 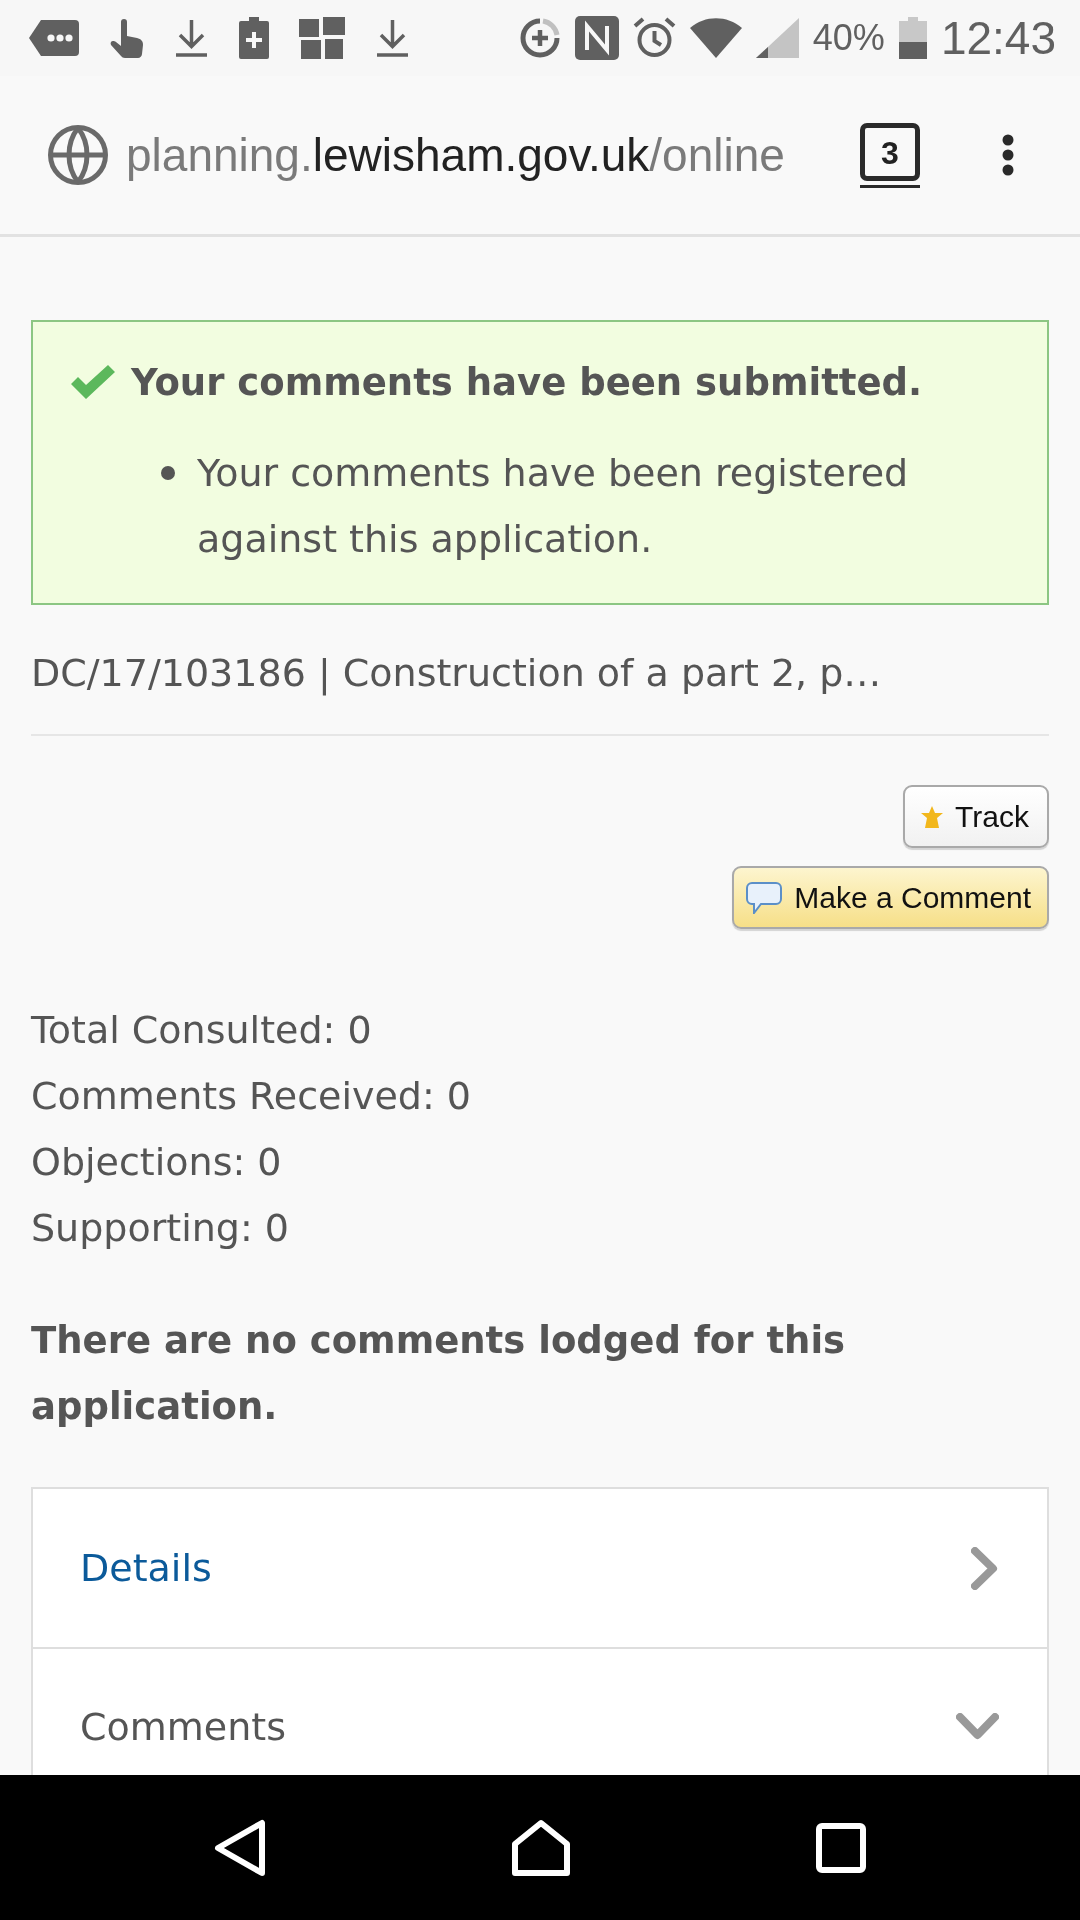 I want to click on hand-pointer-icon, so click(x=126, y=38).